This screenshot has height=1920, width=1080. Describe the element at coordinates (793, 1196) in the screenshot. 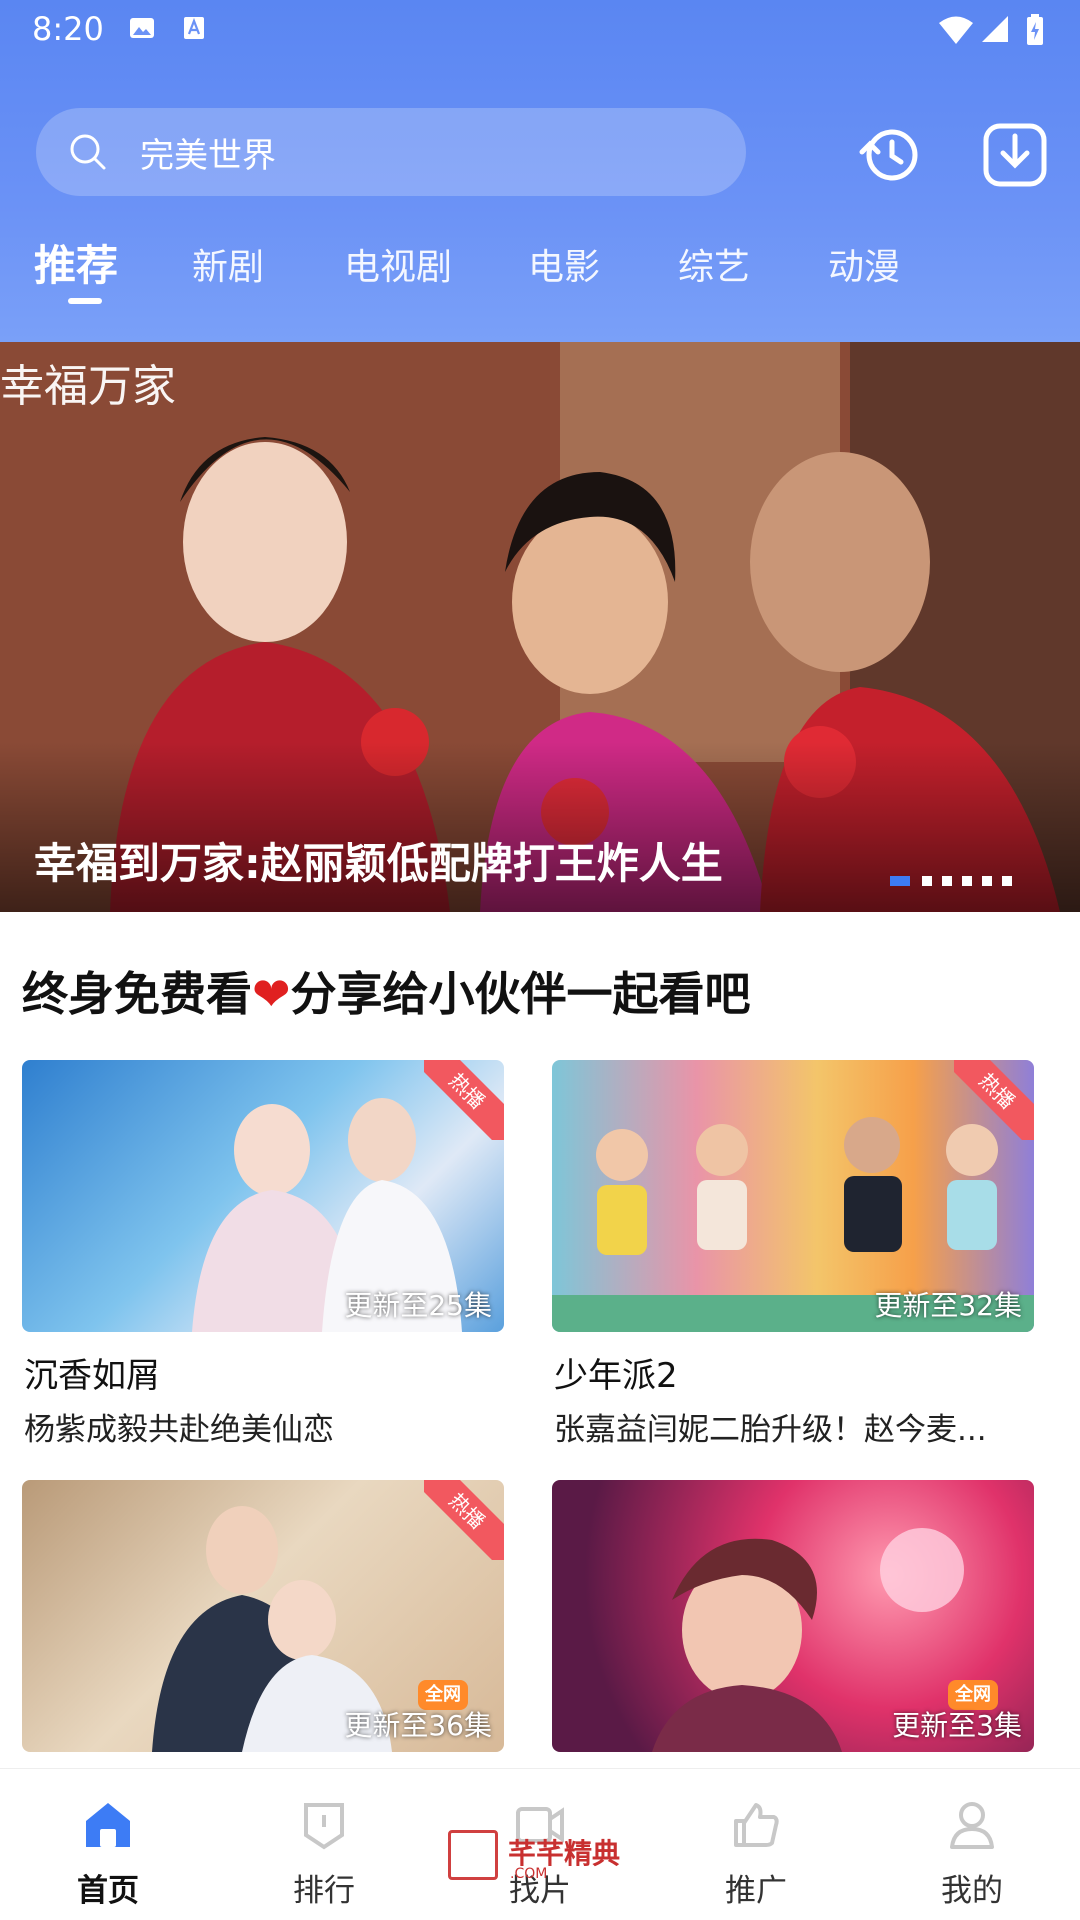

I see `video-thumbnail: 热播 更新至32集` at that location.